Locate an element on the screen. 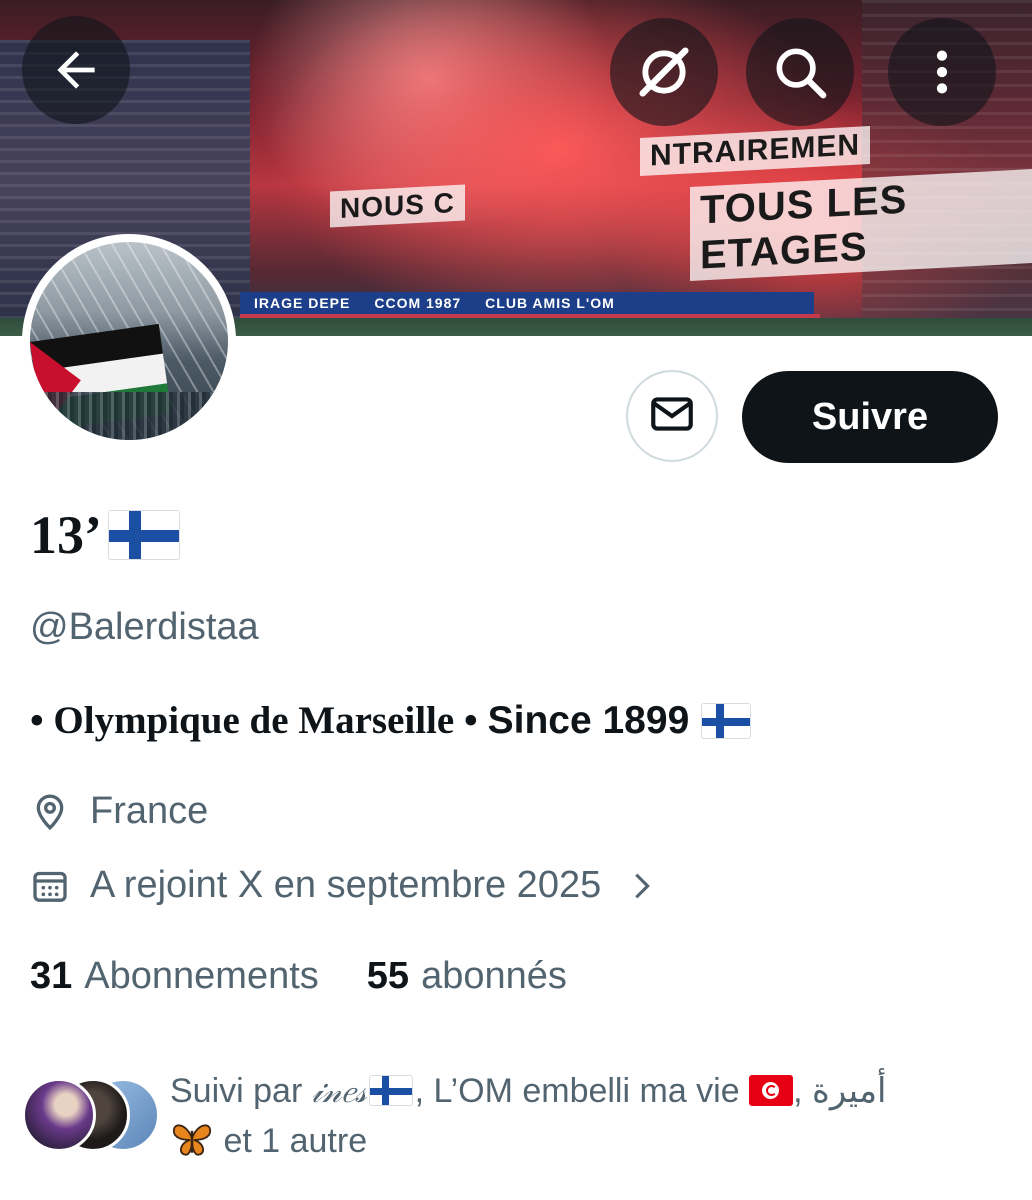 This screenshot has width=1032, height=1200. following-count: 31 is located at coordinates (51, 976).